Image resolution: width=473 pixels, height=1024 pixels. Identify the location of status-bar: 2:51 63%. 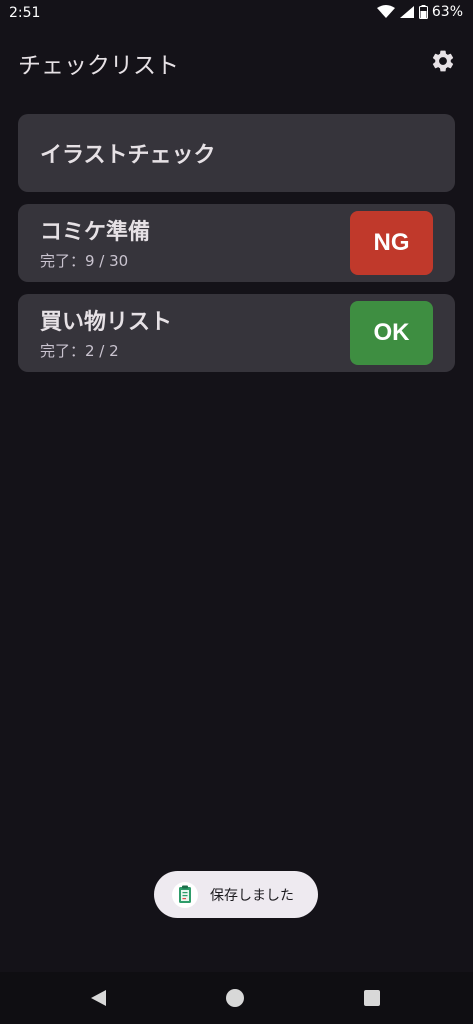
(236, 14).